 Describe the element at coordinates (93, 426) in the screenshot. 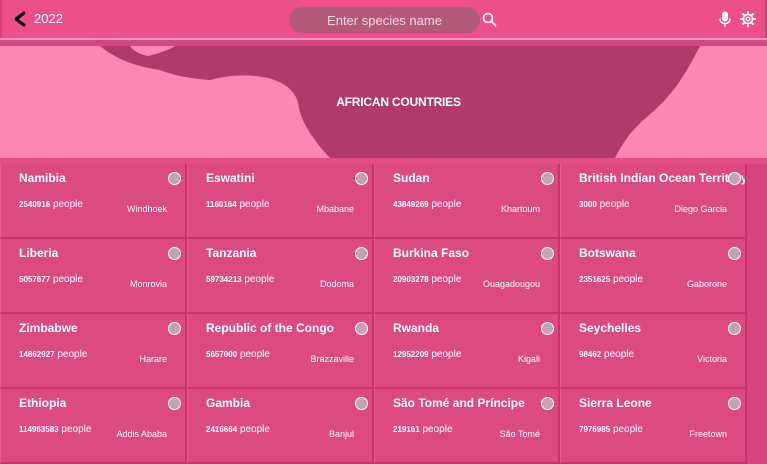

I see `country-card: Ethiopia 114963583 people Addis Ababa` at that location.